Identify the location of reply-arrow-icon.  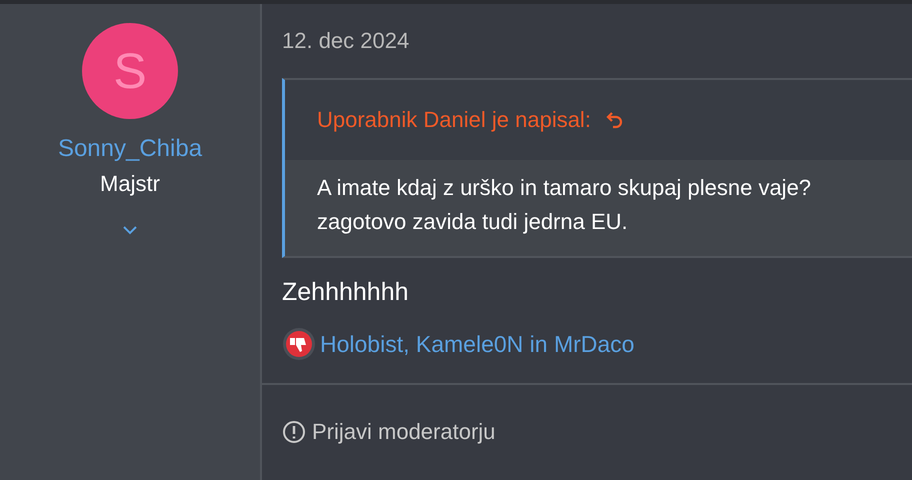
(614, 120).